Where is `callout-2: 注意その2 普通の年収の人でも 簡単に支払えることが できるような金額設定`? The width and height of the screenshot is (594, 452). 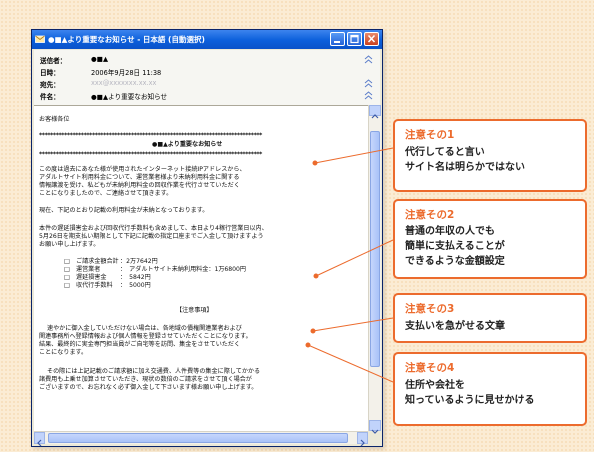
callout-2: 注意その2 普通の年収の人でも 簡単に支払えることが できるような金額設定 is located at coordinates (490, 239).